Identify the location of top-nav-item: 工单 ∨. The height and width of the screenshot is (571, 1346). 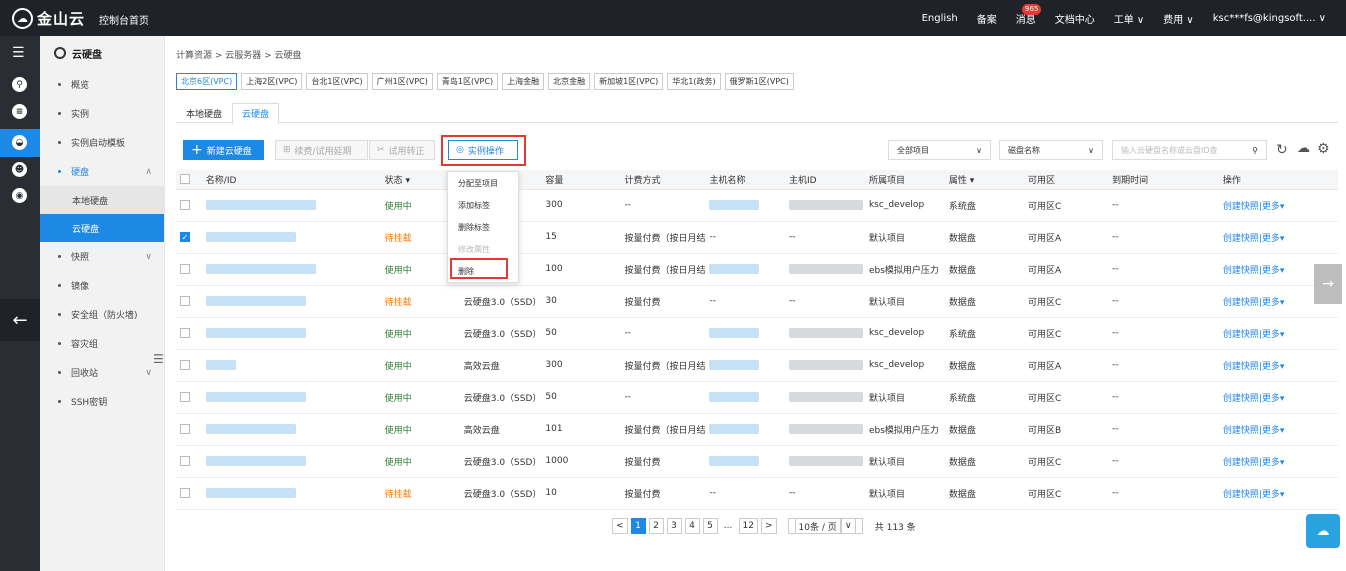
(1129, 18).